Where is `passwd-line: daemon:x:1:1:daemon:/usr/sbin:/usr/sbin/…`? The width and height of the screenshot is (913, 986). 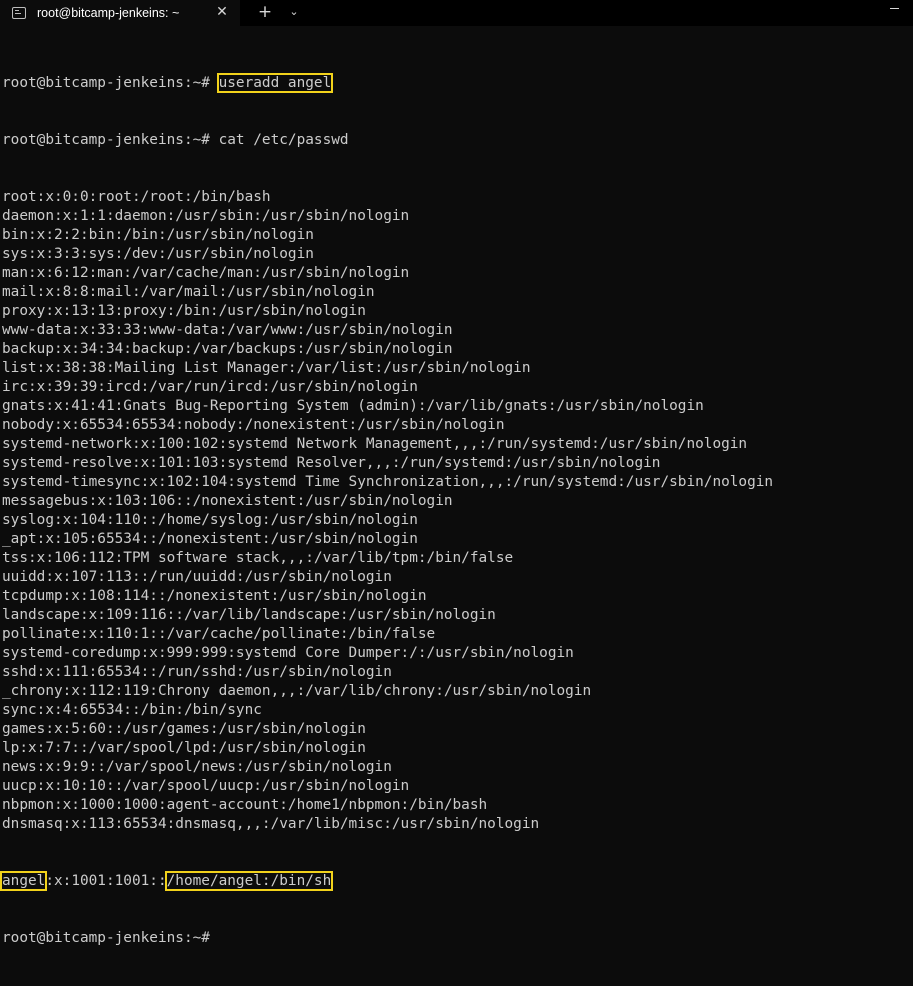 passwd-line: daemon:x:1:1:daemon:/usr/sbin:/usr/sbin/… is located at coordinates (206, 216).